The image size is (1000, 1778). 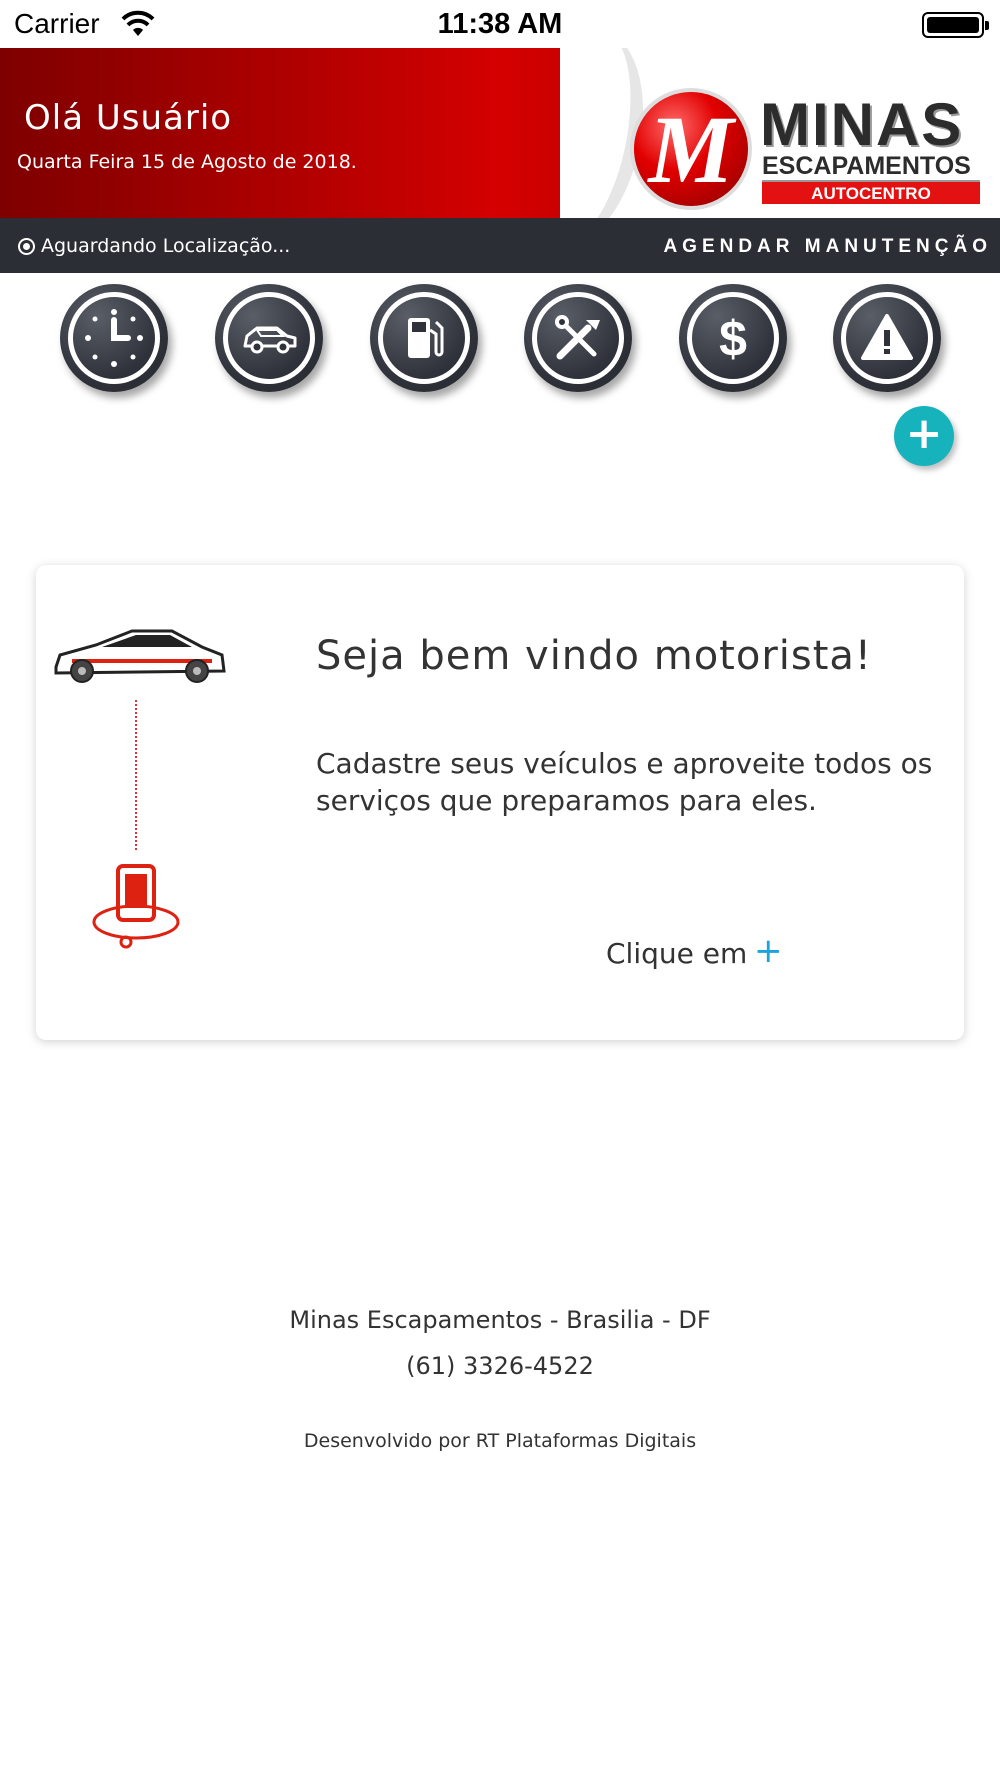 What do you see at coordinates (862, 124) in the screenshot?
I see `logo-title: MINAS` at bounding box center [862, 124].